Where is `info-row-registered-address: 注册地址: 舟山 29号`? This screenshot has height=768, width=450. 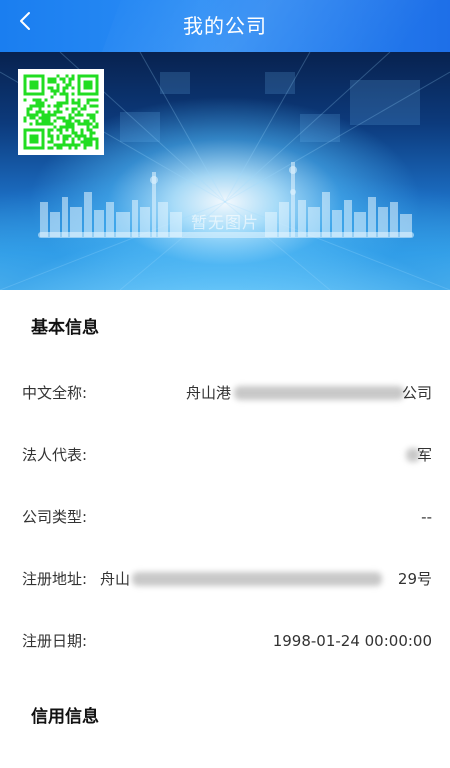 info-row-registered-address: 注册地址: 舟山 29号 is located at coordinates (227, 579).